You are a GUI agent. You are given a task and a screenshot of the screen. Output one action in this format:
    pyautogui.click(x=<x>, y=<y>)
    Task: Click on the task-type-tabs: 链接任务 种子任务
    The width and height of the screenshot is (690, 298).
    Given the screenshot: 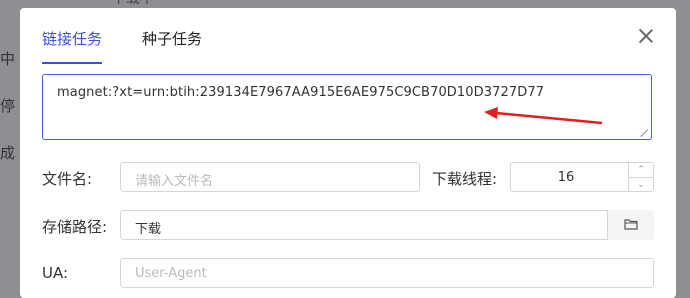 What is the action you would take?
    pyautogui.click(x=352, y=46)
    